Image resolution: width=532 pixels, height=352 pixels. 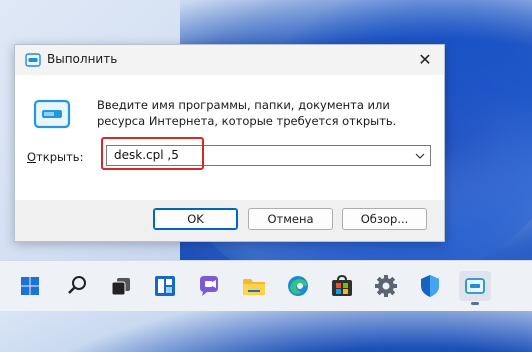 I want to click on close-button: ✕, so click(x=425, y=60).